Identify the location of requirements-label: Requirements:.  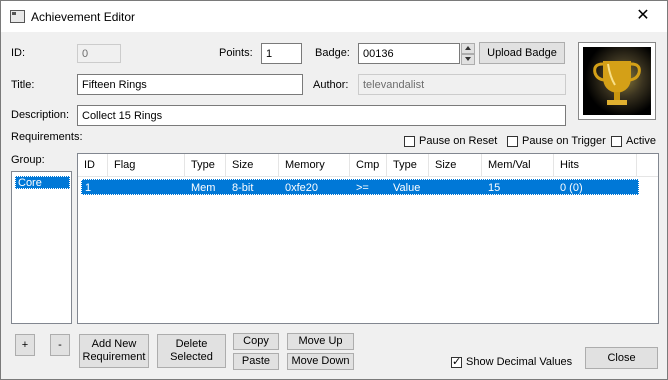
(47, 137).